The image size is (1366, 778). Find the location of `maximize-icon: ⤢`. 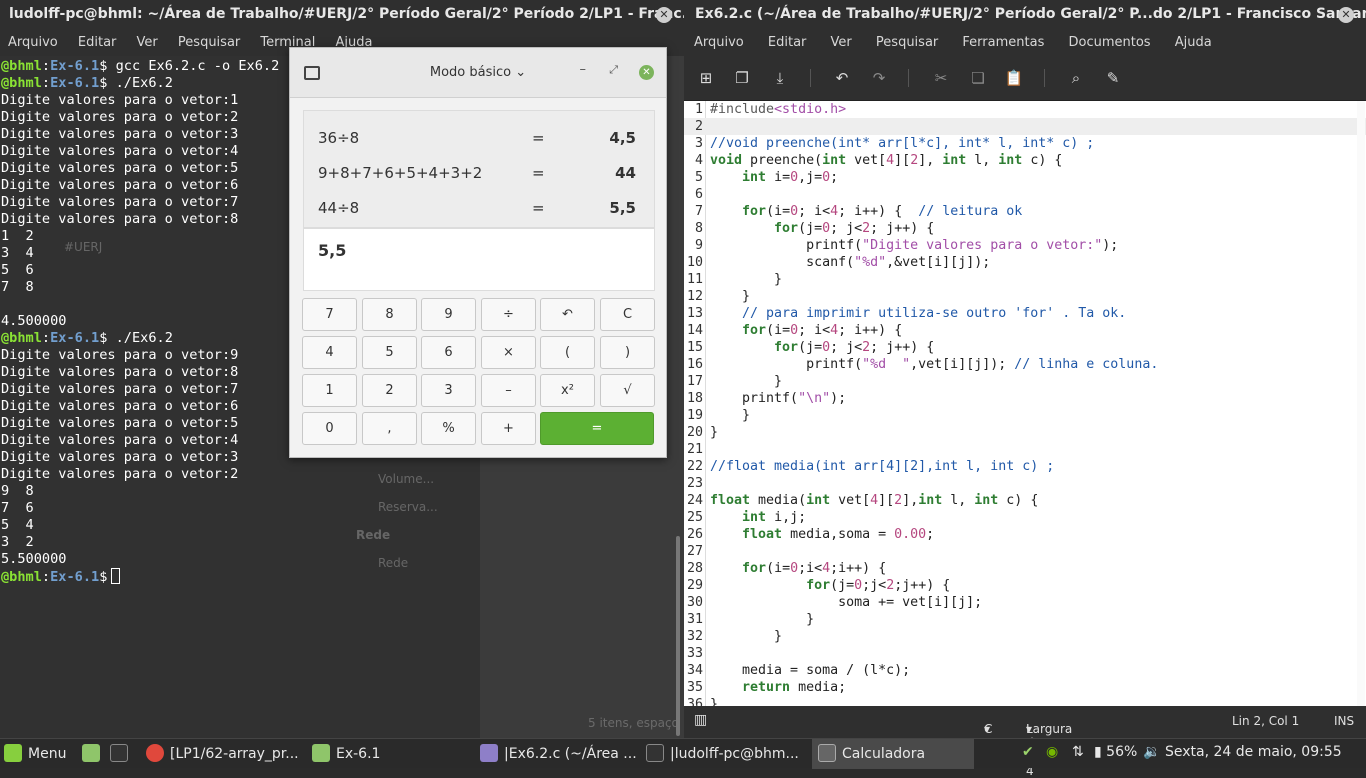

maximize-icon: ⤢ is located at coordinates (613, 70).